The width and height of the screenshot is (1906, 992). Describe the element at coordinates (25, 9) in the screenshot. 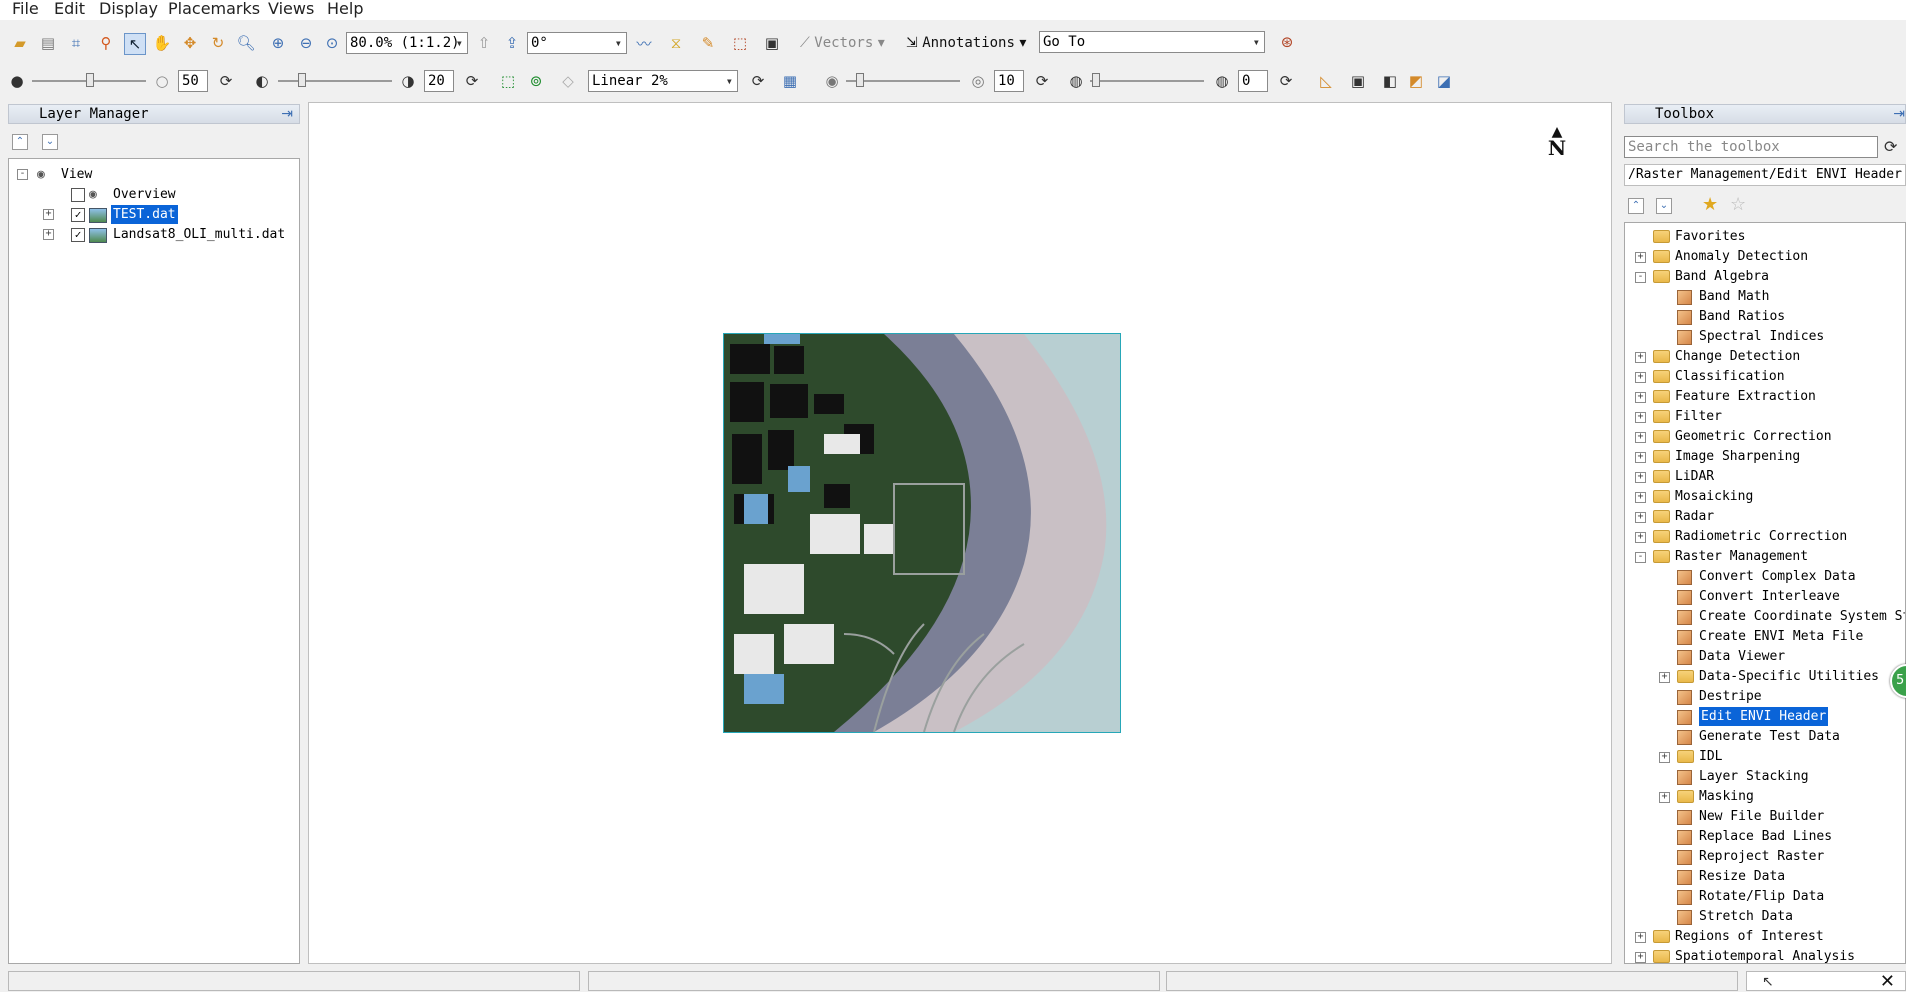

I see `menu-file: File` at that location.